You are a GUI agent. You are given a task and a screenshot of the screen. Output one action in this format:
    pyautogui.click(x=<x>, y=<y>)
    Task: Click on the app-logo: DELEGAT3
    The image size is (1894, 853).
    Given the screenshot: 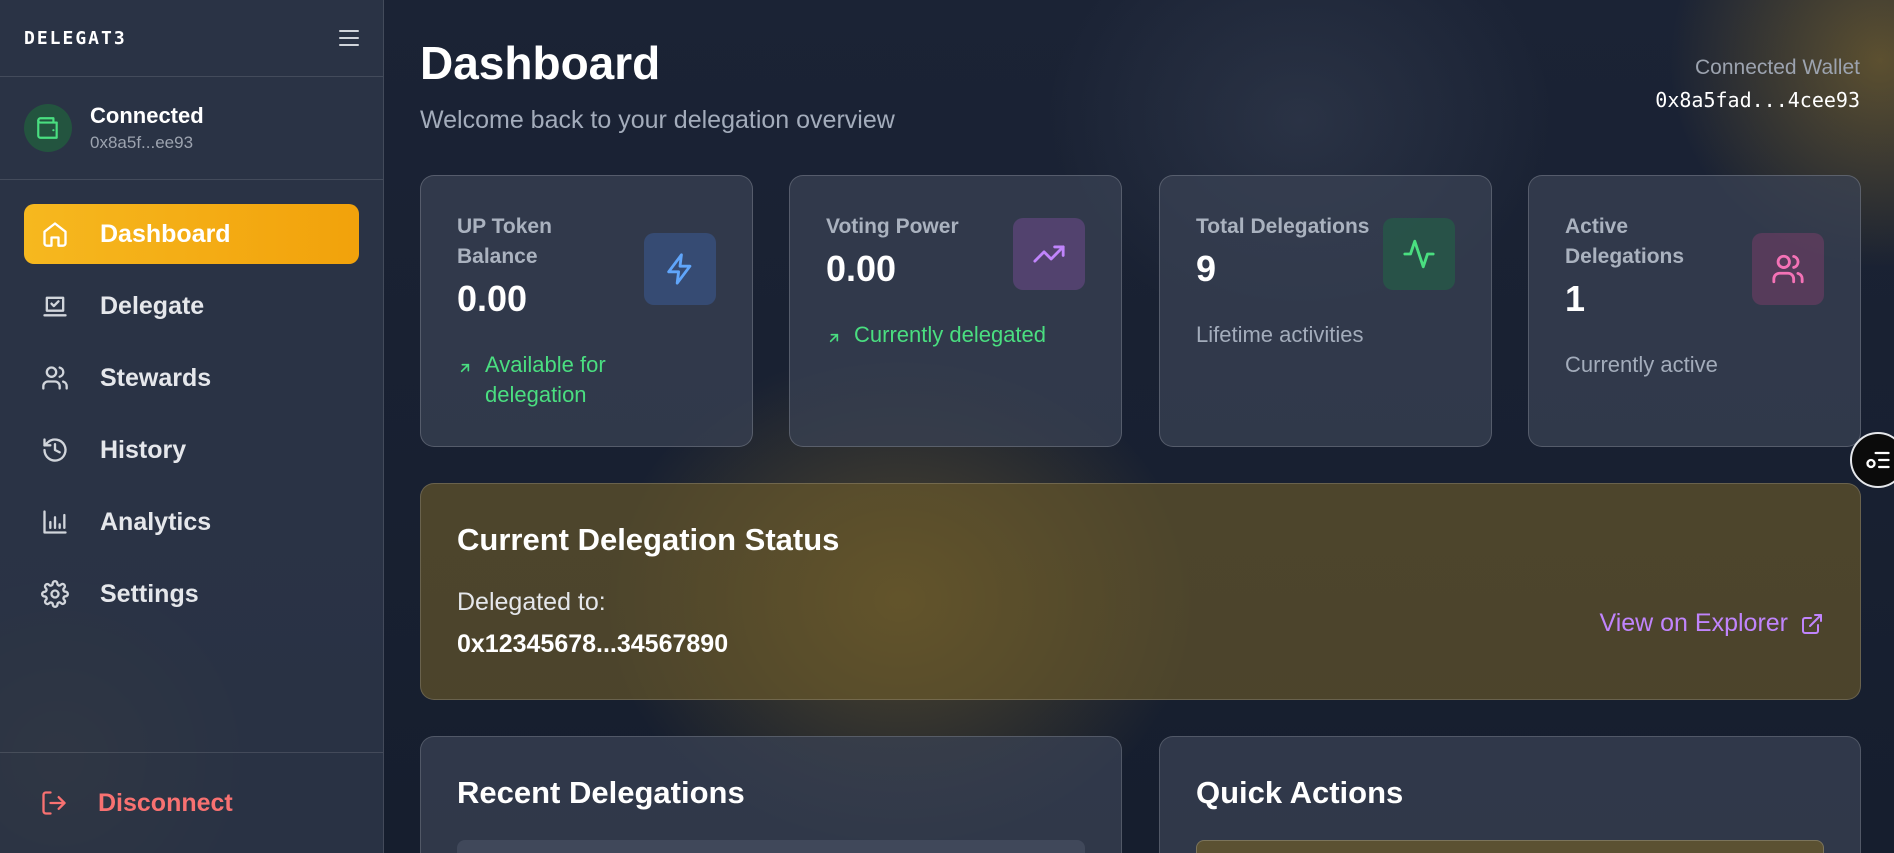 What is the action you would take?
    pyautogui.click(x=75, y=38)
    